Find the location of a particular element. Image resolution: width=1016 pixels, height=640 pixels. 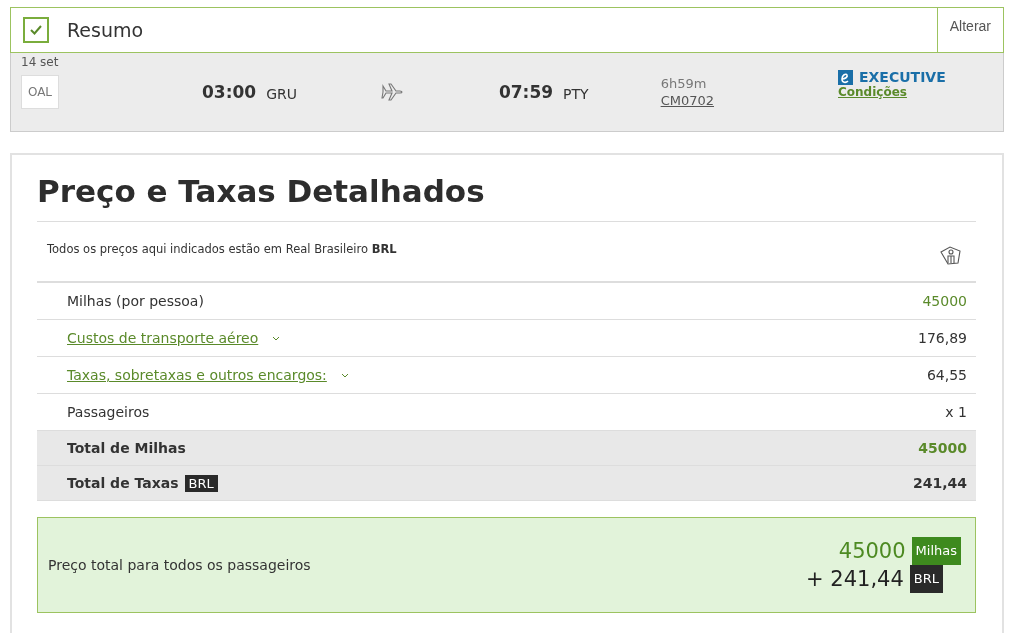

row-label: Passageiros is located at coordinates (108, 412).